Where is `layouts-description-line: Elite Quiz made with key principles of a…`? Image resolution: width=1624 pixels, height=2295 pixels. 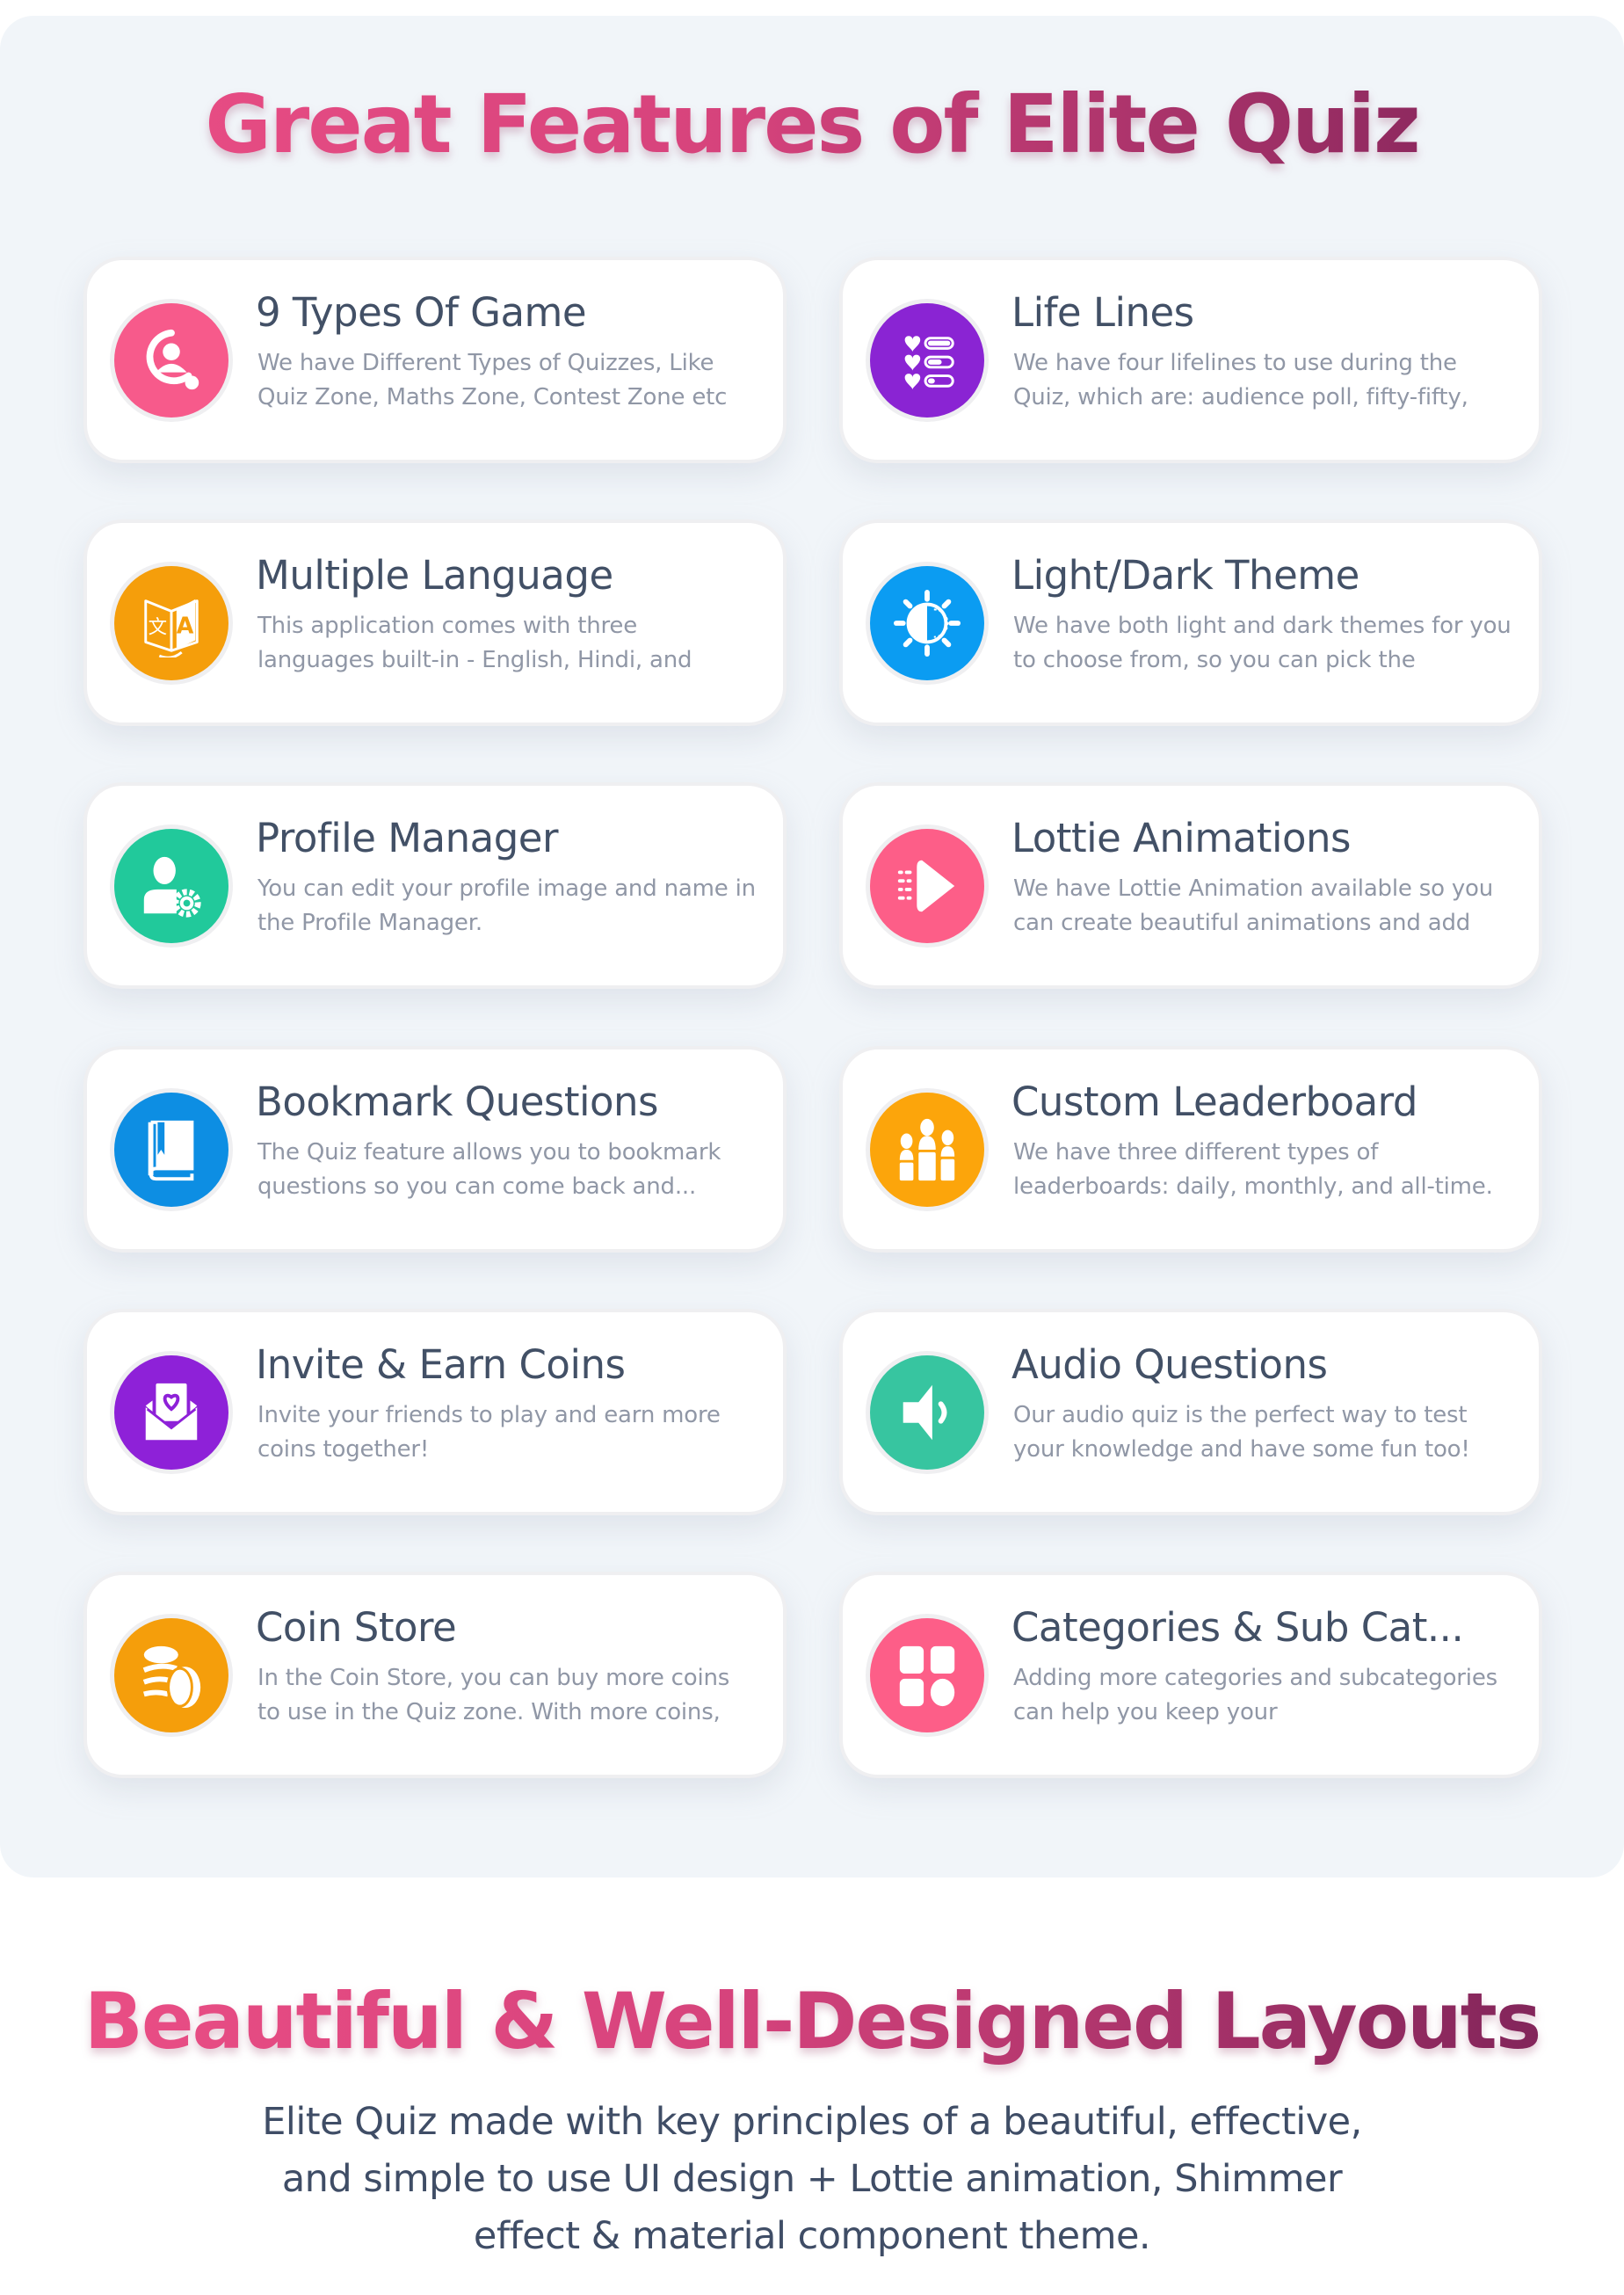 layouts-description-line: Elite Quiz made with key principles of a… is located at coordinates (812, 2122).